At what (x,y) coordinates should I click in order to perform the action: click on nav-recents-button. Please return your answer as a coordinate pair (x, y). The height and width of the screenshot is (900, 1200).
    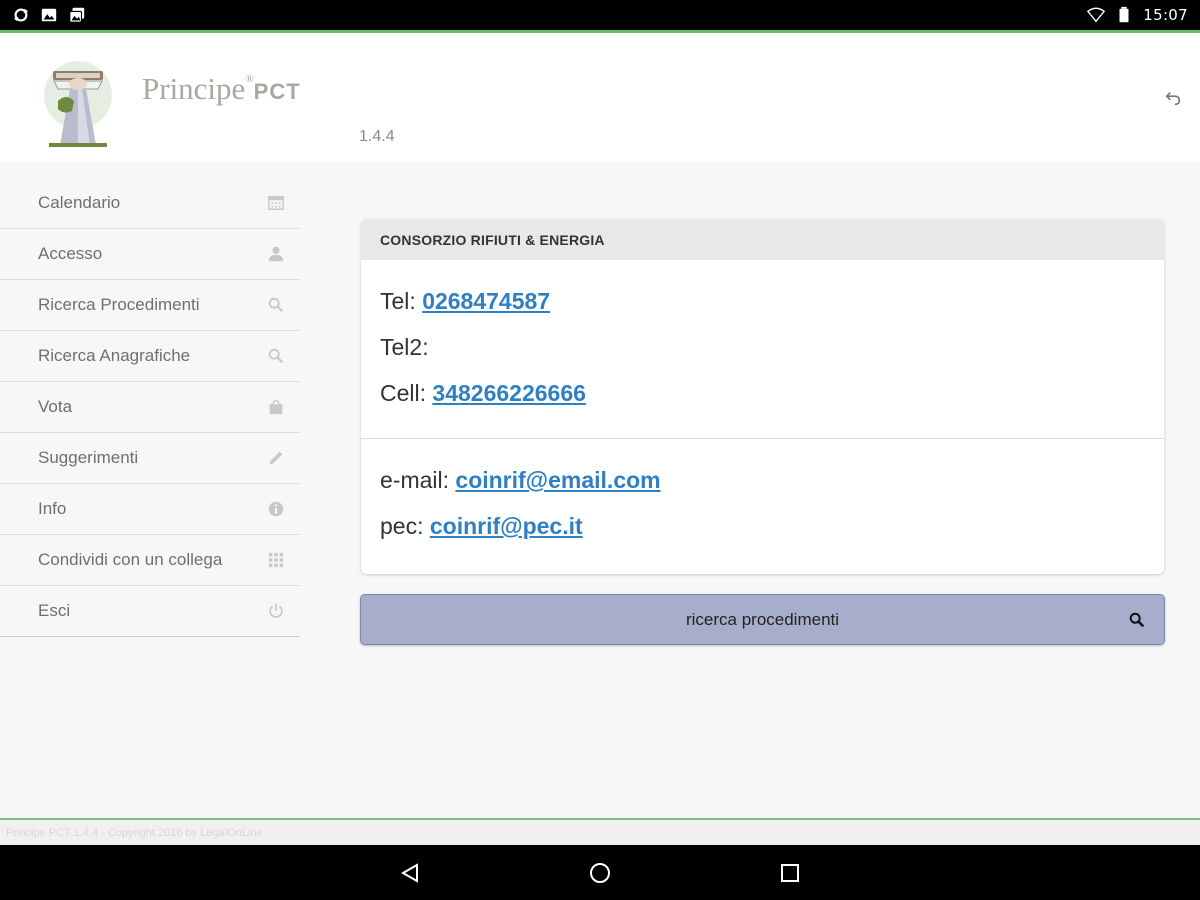
    Looking at the image, I should click on (790, 873).